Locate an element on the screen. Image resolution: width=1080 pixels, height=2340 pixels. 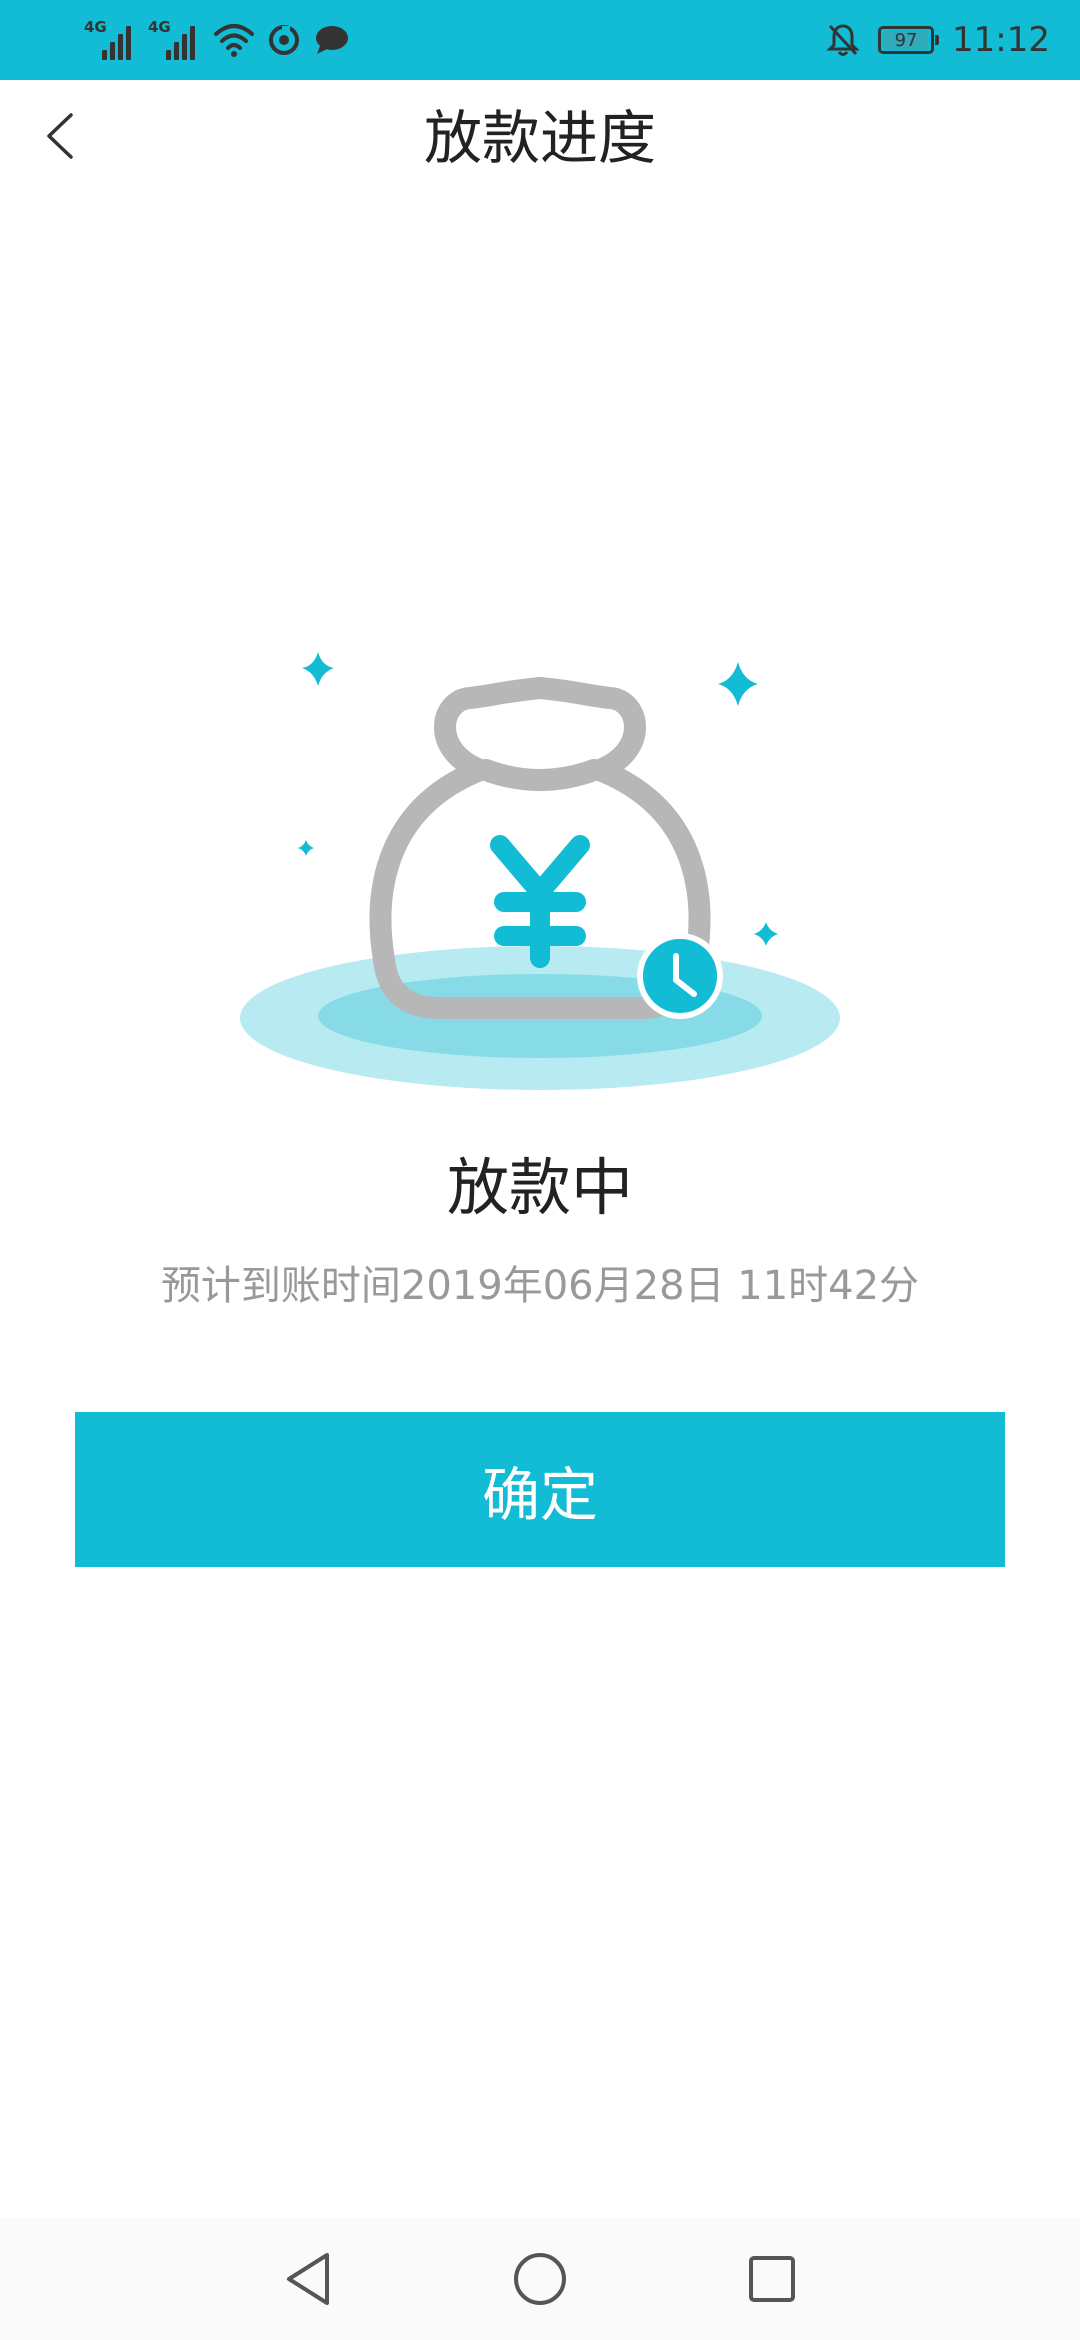
recents-square-icon is located at coordinates (772, 2279).